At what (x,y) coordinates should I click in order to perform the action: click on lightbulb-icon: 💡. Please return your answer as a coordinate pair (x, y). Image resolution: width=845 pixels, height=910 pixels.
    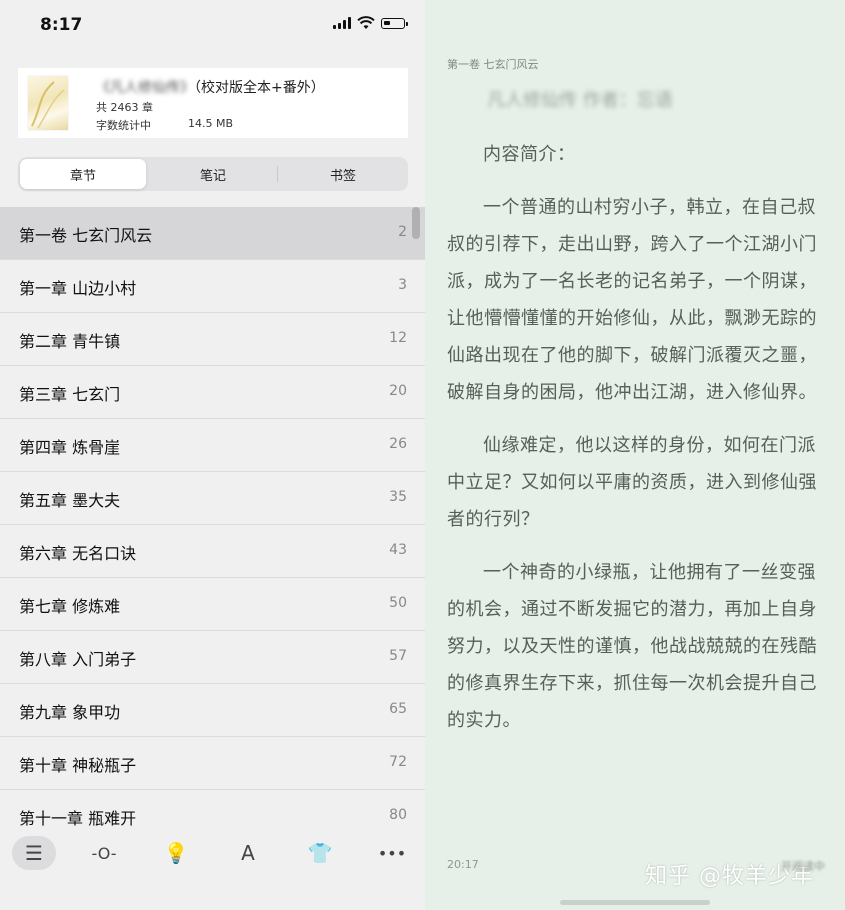
    Looking at the image, I should click on (176, 853).